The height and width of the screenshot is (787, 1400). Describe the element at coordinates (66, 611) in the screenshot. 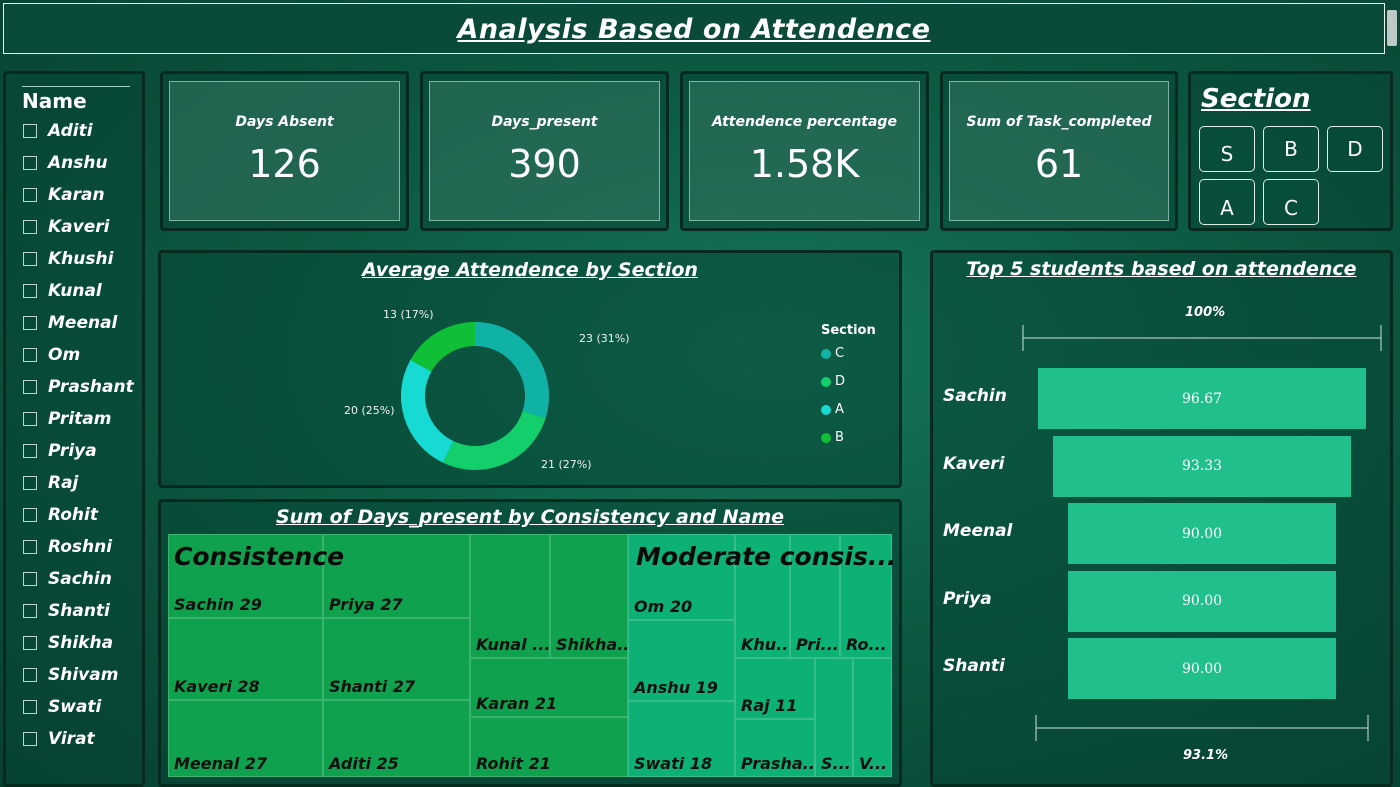

I see `name-slicer-item: Shanti` at that location.